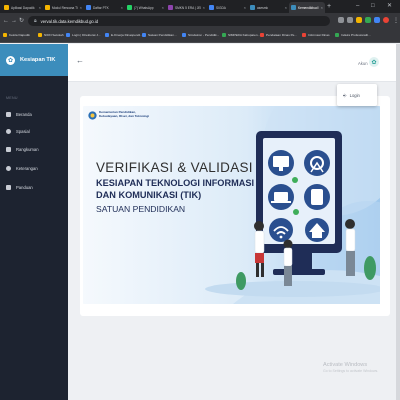  I want to click on browser-tab: (7) WhatsApp ×, so click(145, 7).